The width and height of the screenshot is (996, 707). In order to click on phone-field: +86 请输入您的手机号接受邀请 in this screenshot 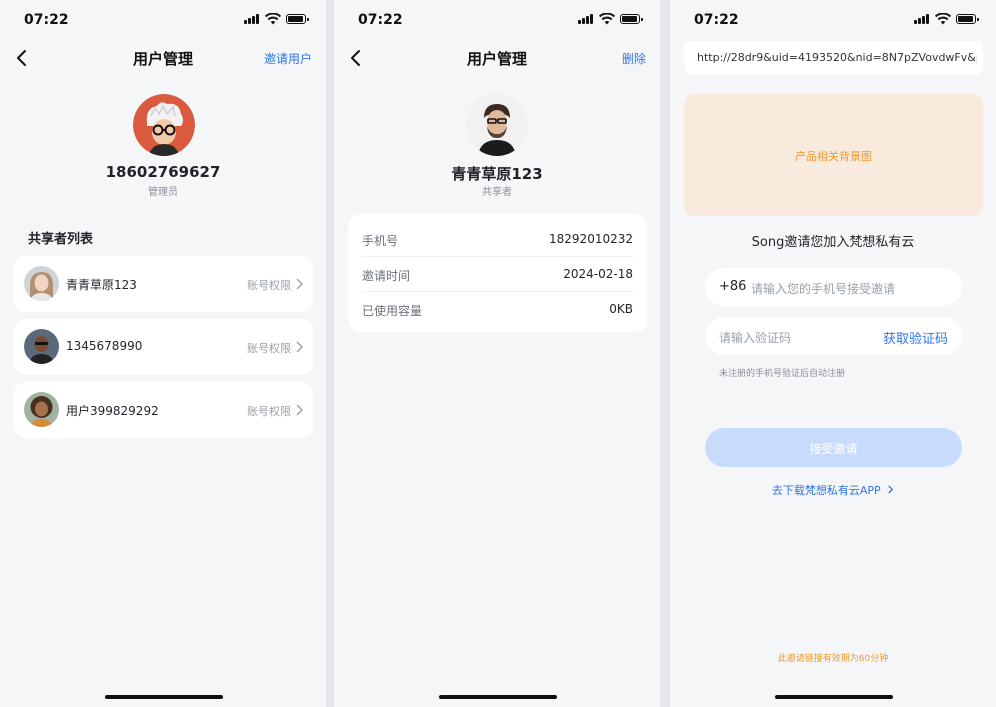, I will do `click(833, 287)`.